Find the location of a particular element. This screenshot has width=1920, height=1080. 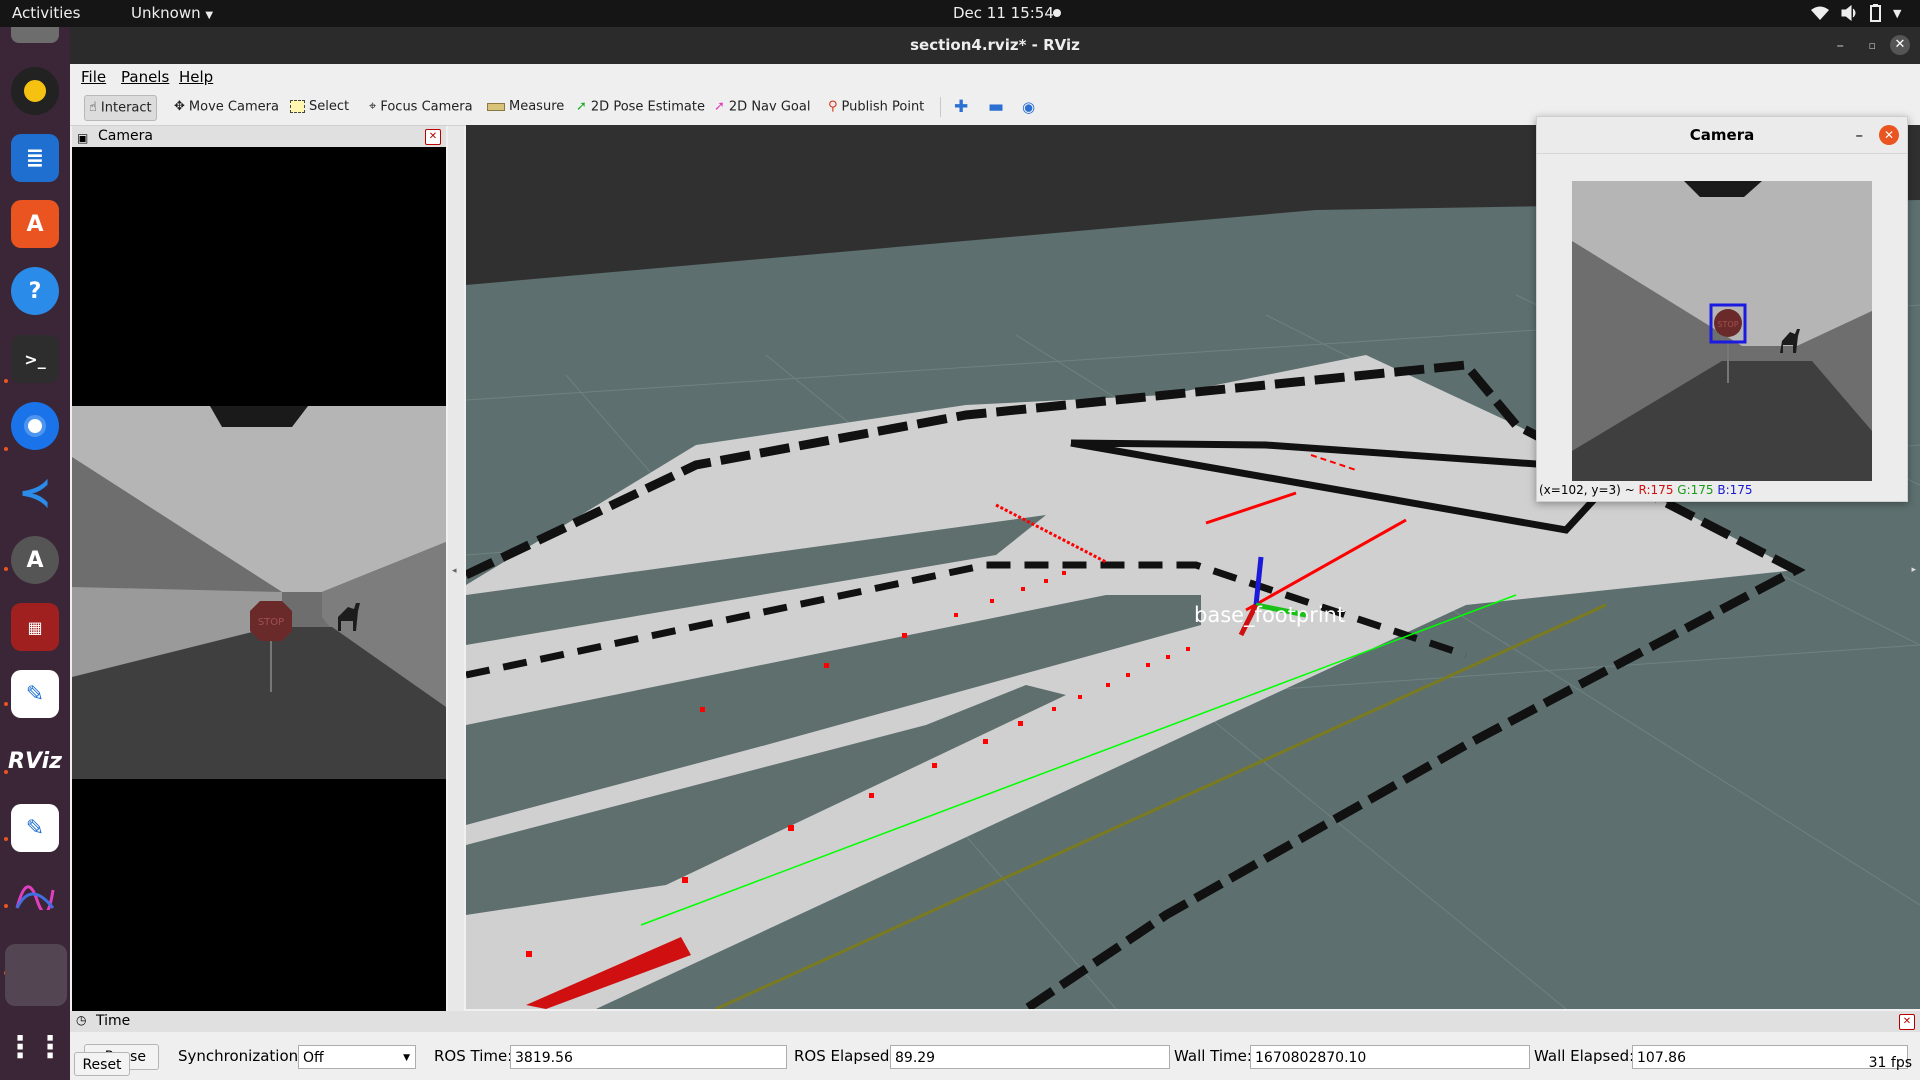

ruler-icon is located at coordinates (496, 106).